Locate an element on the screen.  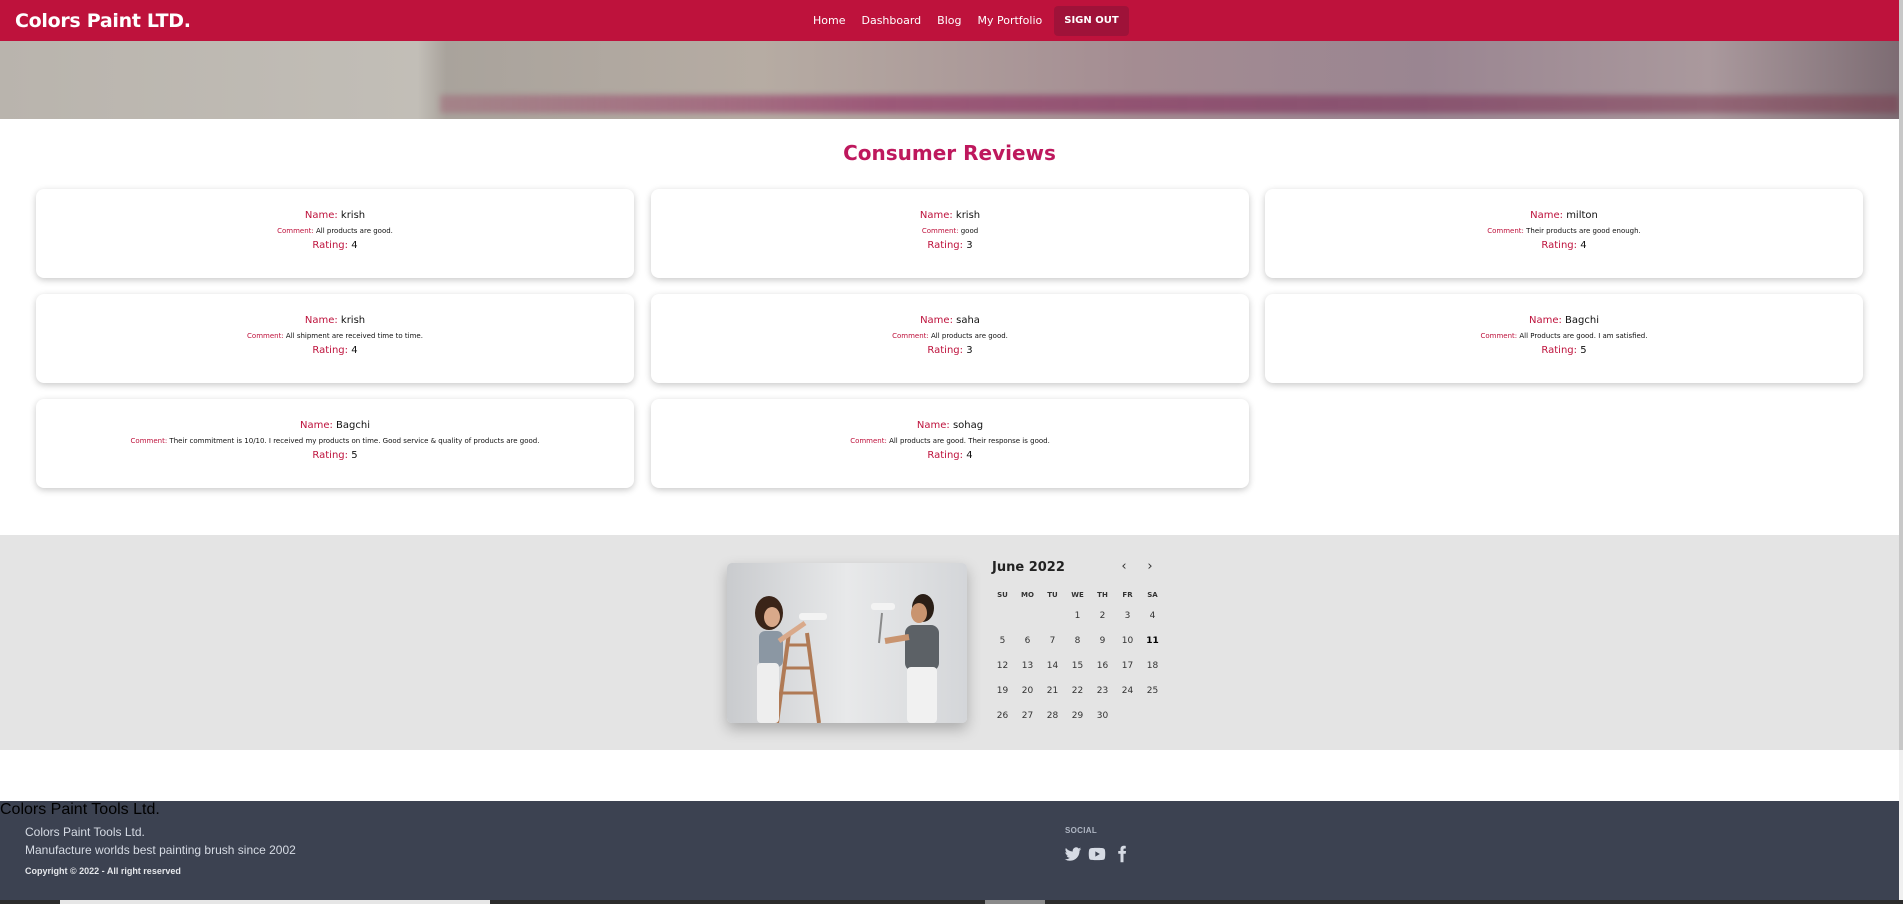
sign-out-button: SIGN OUT is located at coordinates (1091, 21).